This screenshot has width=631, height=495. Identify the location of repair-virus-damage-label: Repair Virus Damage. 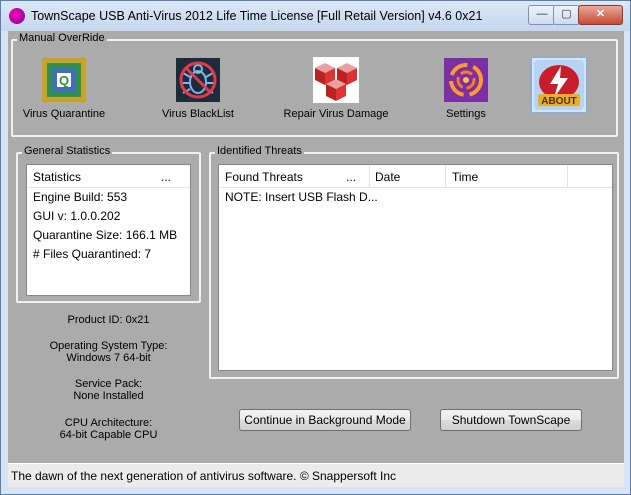
(336, 114).